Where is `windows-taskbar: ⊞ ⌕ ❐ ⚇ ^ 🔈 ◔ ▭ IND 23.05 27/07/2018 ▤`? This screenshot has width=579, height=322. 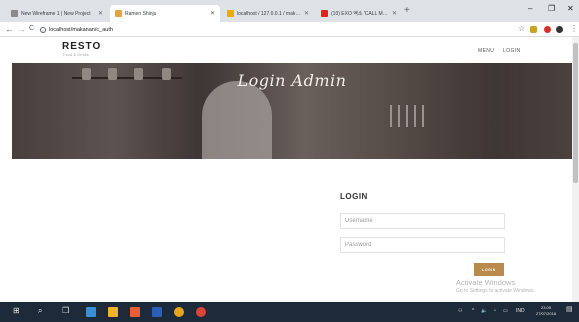 windows-taskbar: ⊞ ⌕ ❐ ⚇ ^ 🔈 ◔ ▭ IND 23.05 27/07/2018 ▤ is located at coordinates (289, 312).